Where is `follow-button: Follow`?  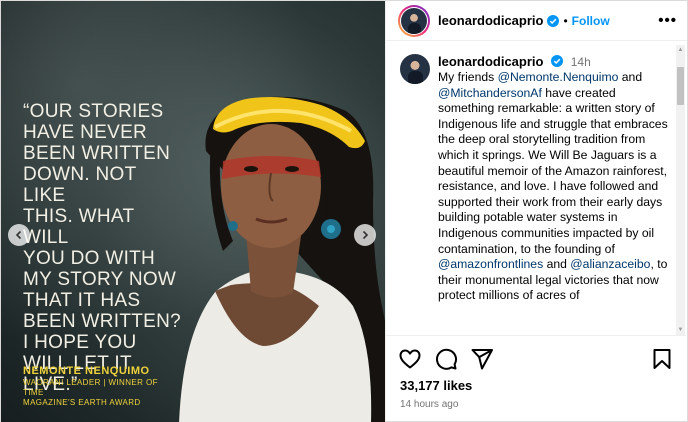
follow-button: Follow is located at coordinates (591, 21).